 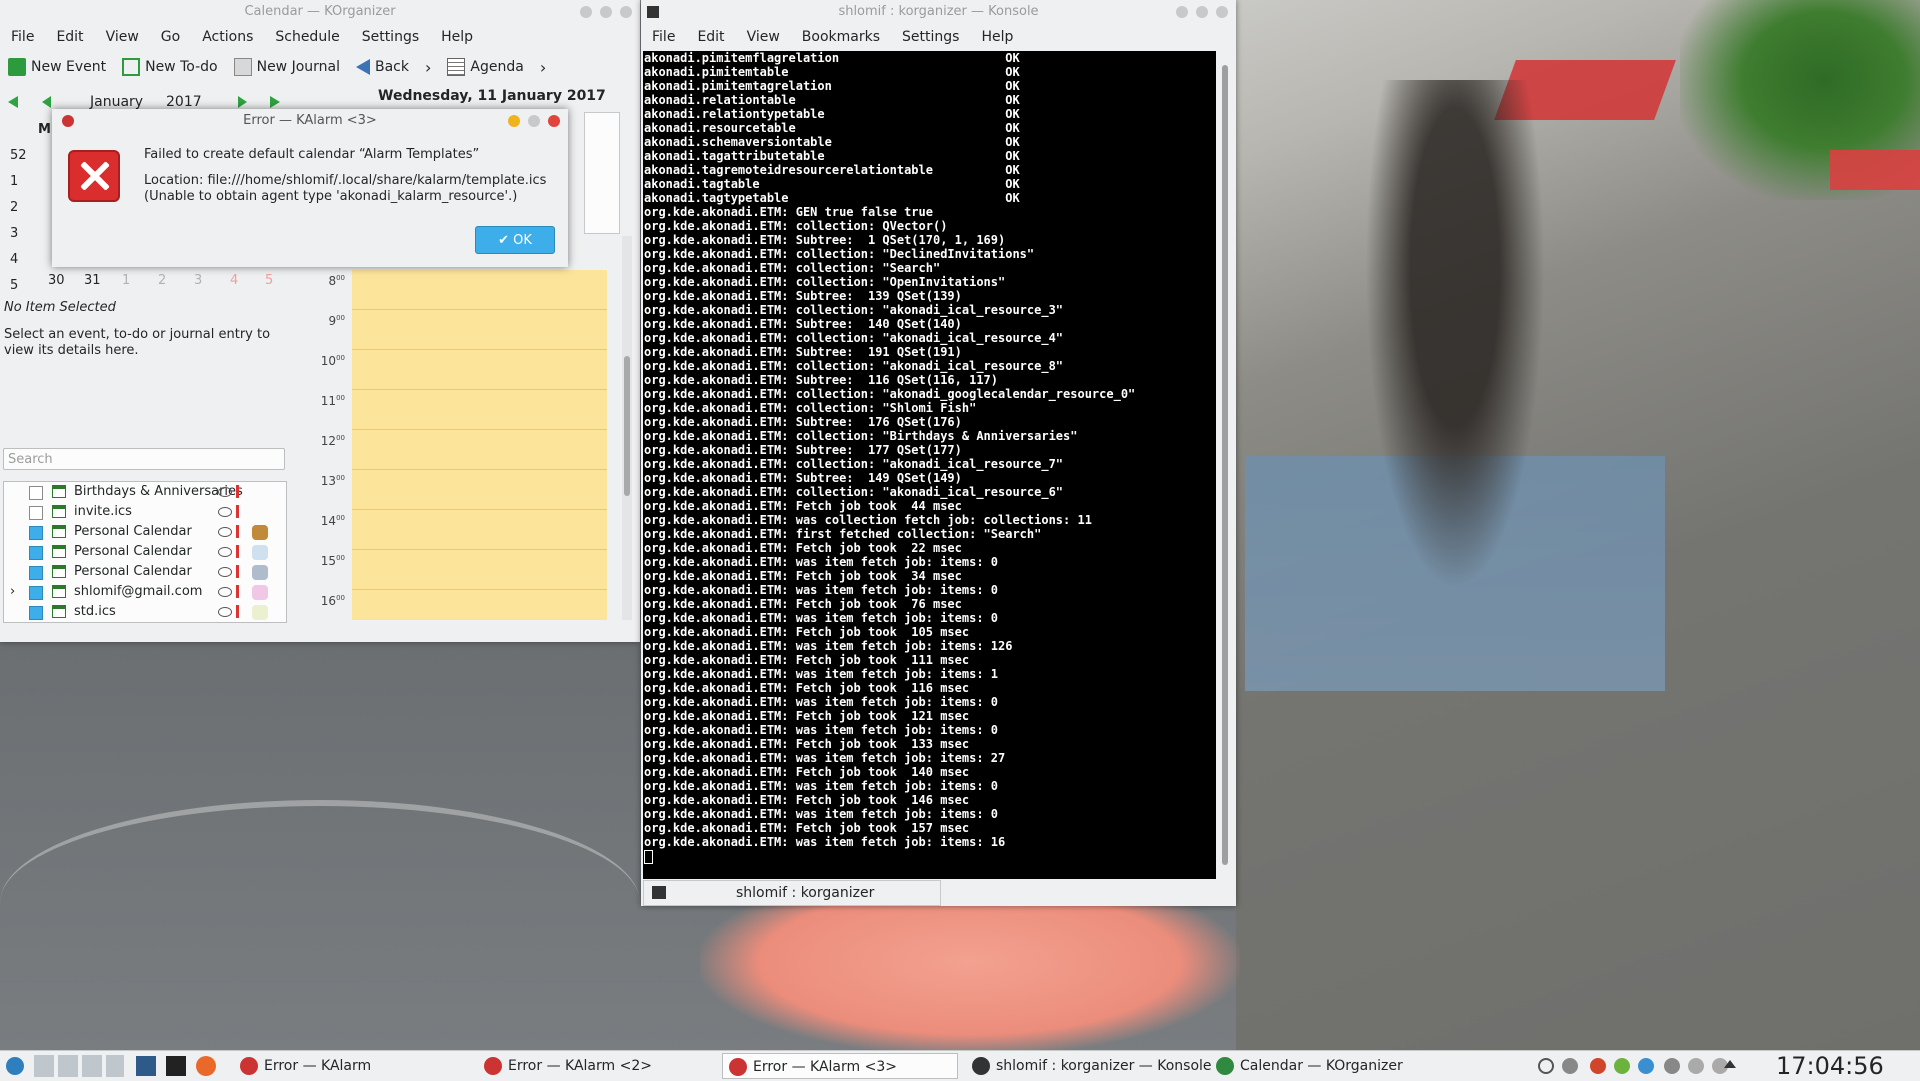 What do you see at coordinates (1570, 1066) in the screenshot?
I see `volume-icon` at bounding box center [1570, 1066].